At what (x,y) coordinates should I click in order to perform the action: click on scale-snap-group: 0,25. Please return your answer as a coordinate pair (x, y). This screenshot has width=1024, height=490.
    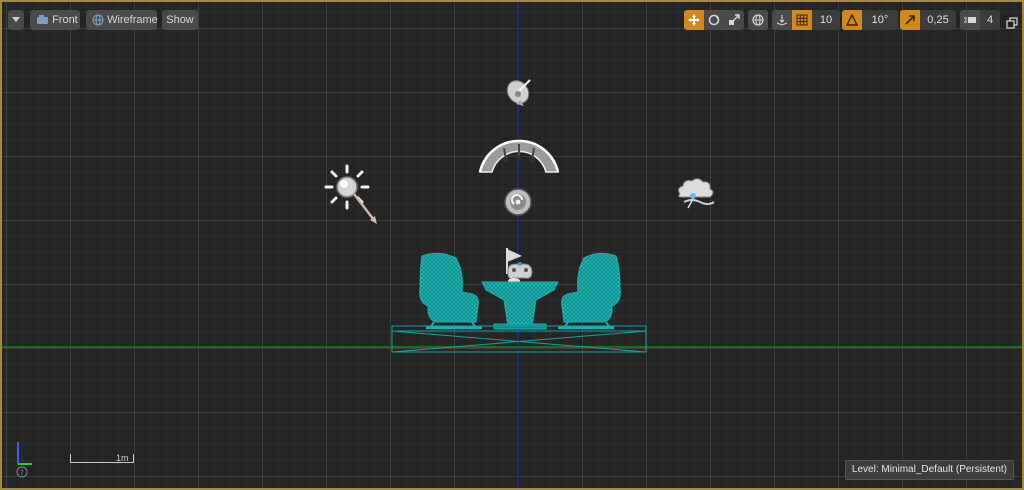
    Looking at the image, I should click on (928, 20).